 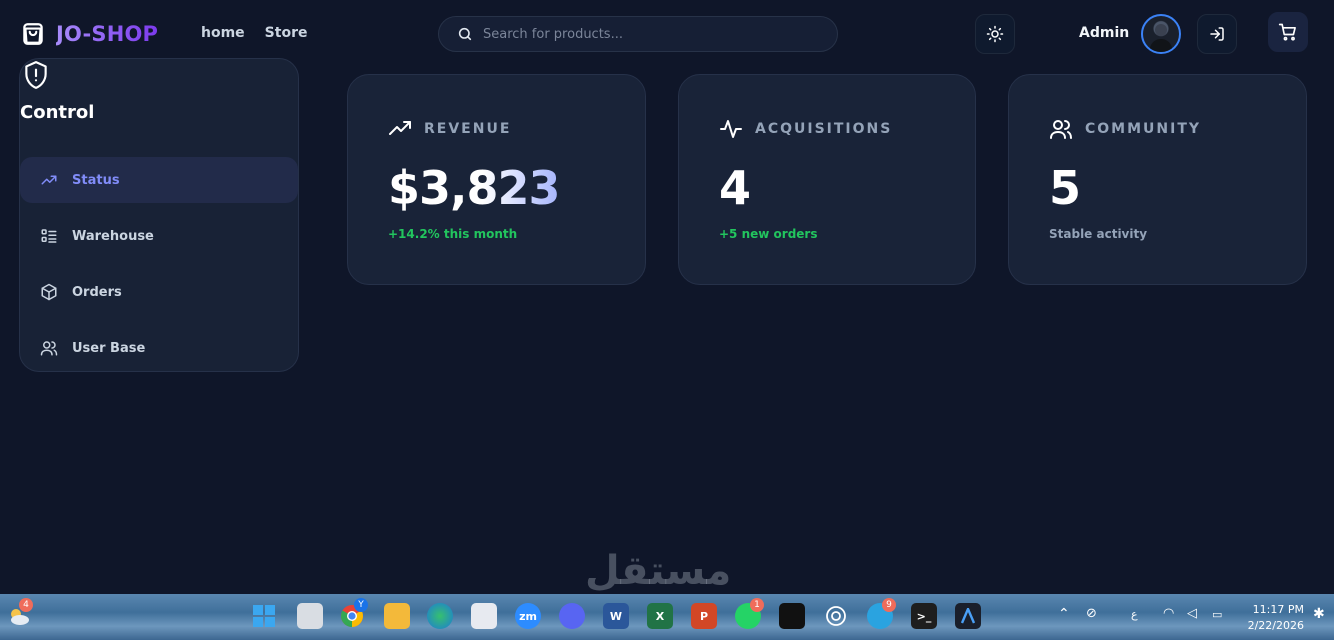 I want to click on sidebar-item-warehouse: Warehouse, so click(x=159, y=236).